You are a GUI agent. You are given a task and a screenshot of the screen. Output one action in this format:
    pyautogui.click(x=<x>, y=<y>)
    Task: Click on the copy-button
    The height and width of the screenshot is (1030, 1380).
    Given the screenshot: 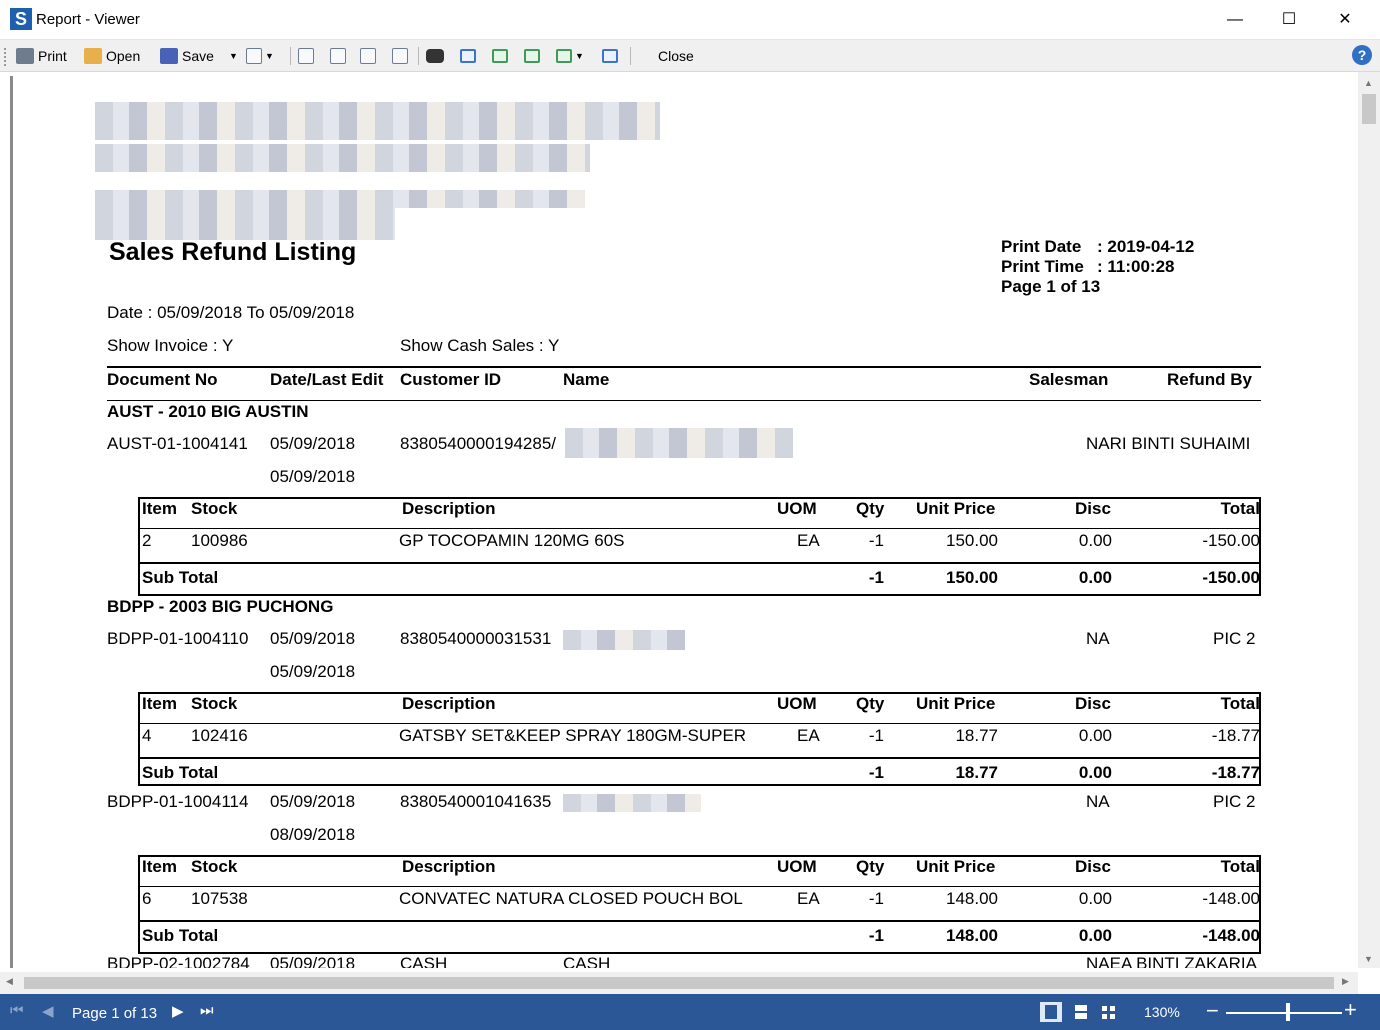 What is the action you would take?
    pyautogui.click(x=368, y=56)
    